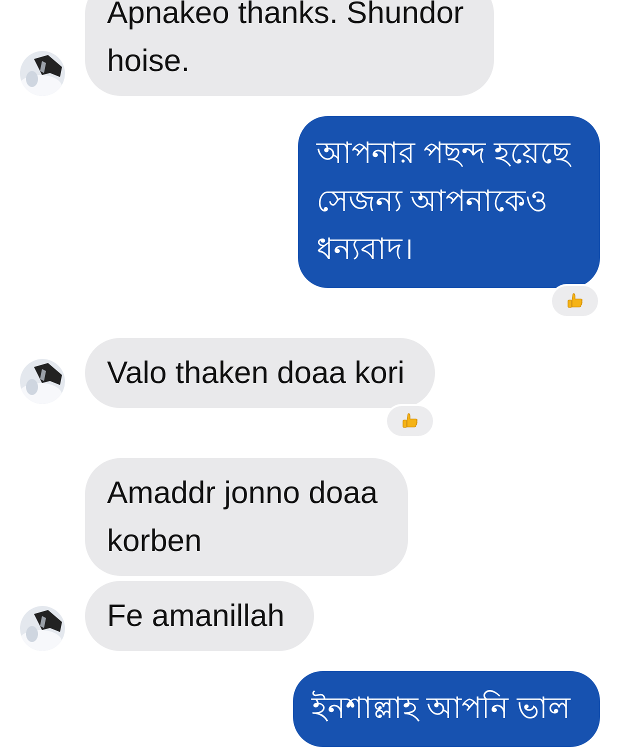 This screenshot has height=750, width=640. Describe the element at coordinates (195, 616) in the screenshot. I see `message-text: Fe amanillah` at that location.